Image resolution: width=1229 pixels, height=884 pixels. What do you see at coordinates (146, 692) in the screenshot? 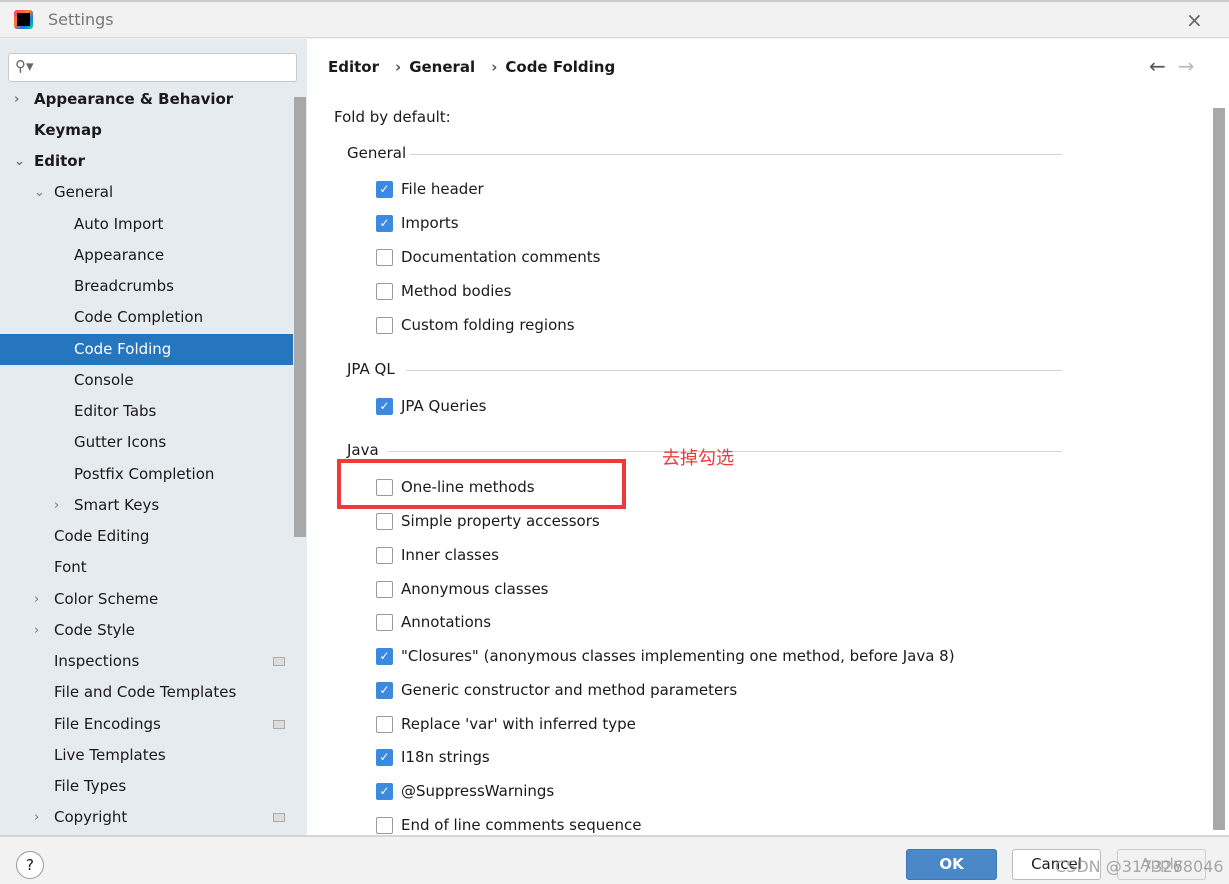
I see `sidebar-item: File and Code Templates` at bounding box center [146, 692].